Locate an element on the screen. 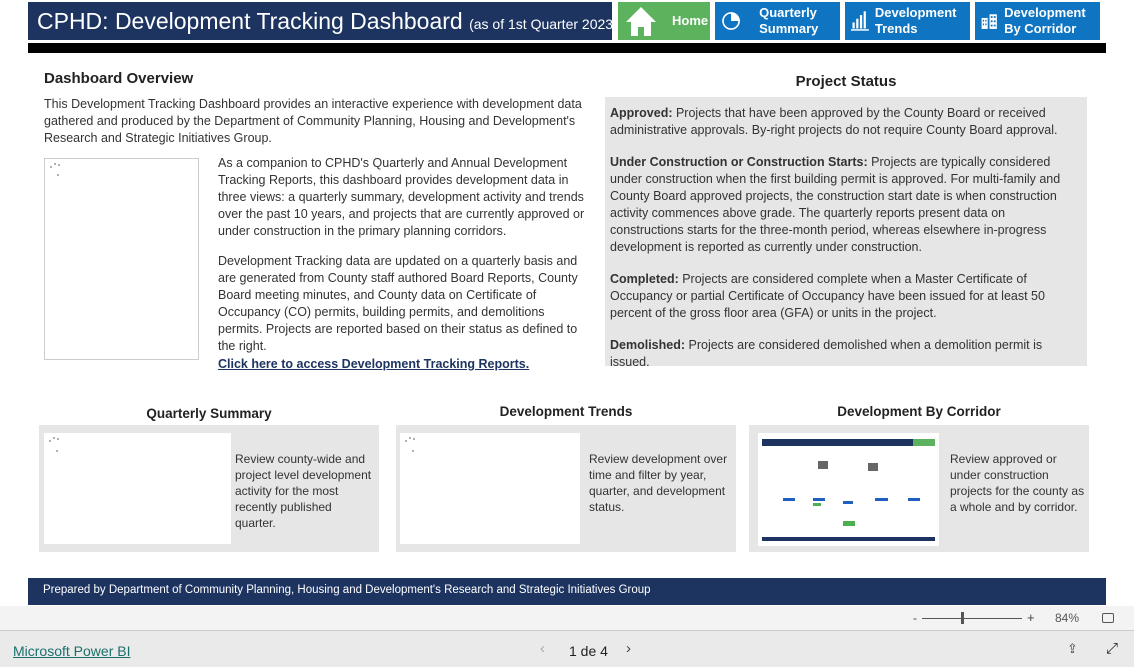  zoom-level: 84% is located at coordinates (1067, 618).